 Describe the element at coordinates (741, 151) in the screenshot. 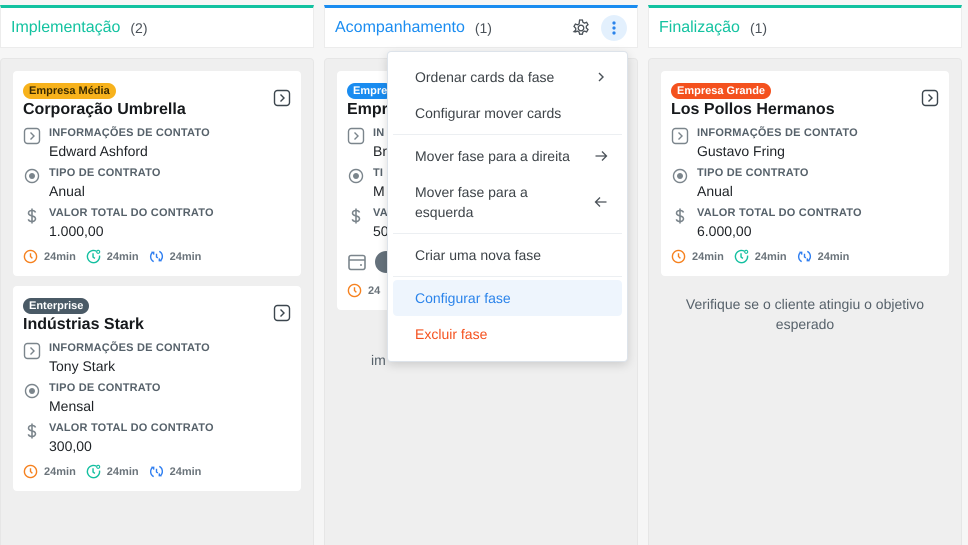

I see `field-value: Gustavo Fring` at that location.